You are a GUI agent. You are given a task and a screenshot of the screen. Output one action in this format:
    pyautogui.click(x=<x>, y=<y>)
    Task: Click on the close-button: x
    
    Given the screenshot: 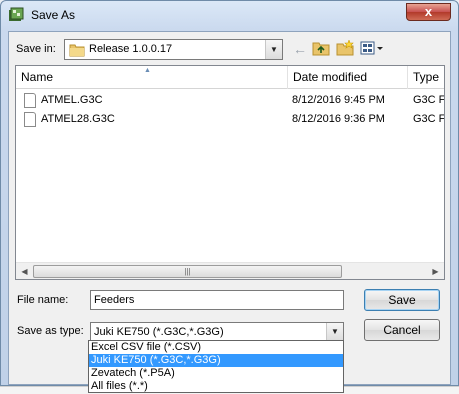 What is the action you would take?
    pyautogui.click(x=428, y=12)
    